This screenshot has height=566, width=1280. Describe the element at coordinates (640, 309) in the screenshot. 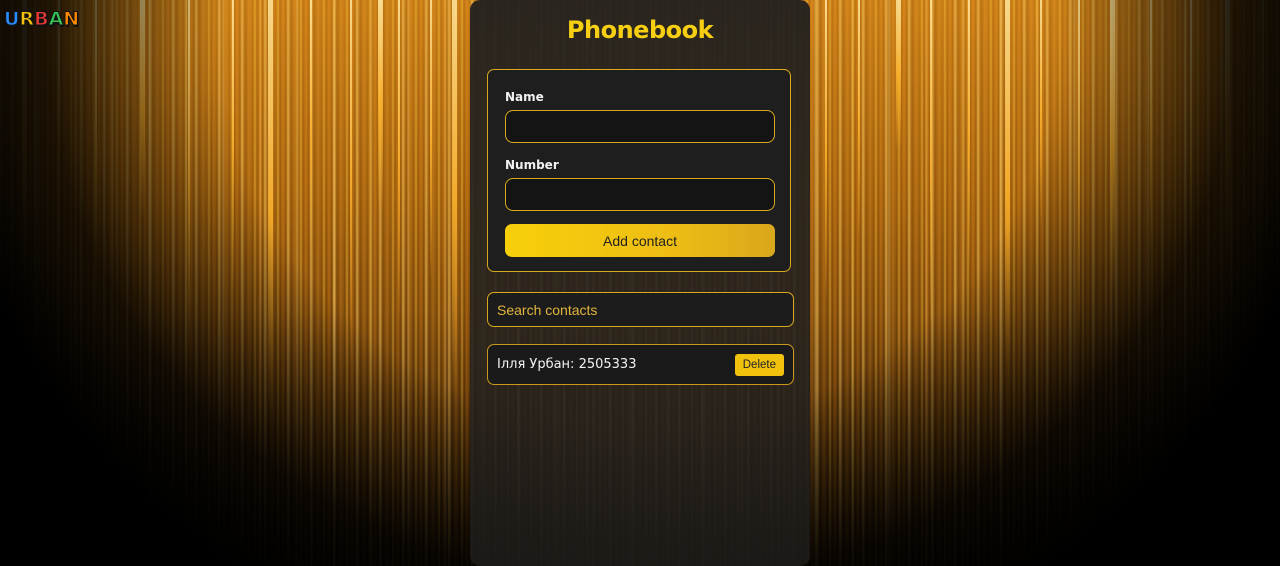

I see `search-input` at that location.